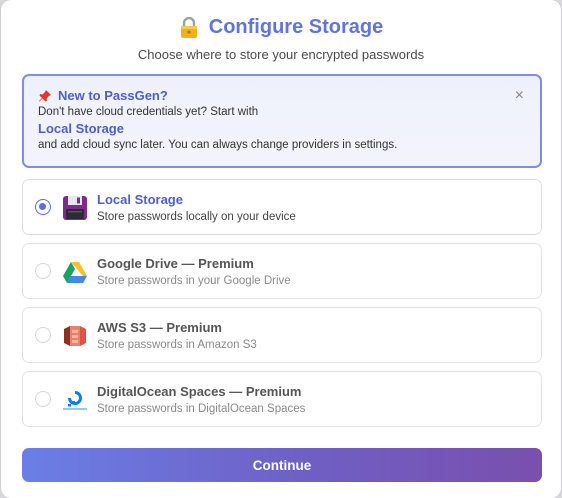 Image resolution: width=562 pixels, height=498 pixels. Describe the element at coordinates (43, 271) in the screenshot. I see `radio-google-drive` at that location.